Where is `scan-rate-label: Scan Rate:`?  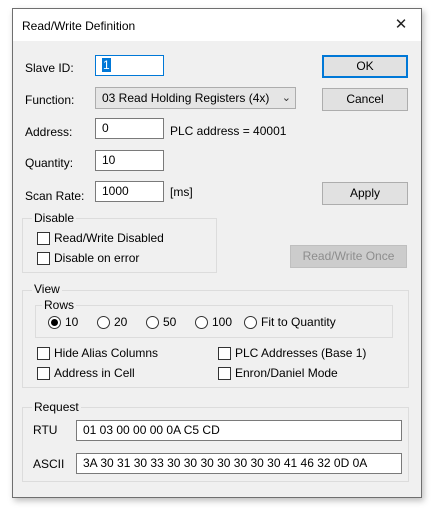 scan-rate-label: Scan Rate: is located at coordinates (55, 196).